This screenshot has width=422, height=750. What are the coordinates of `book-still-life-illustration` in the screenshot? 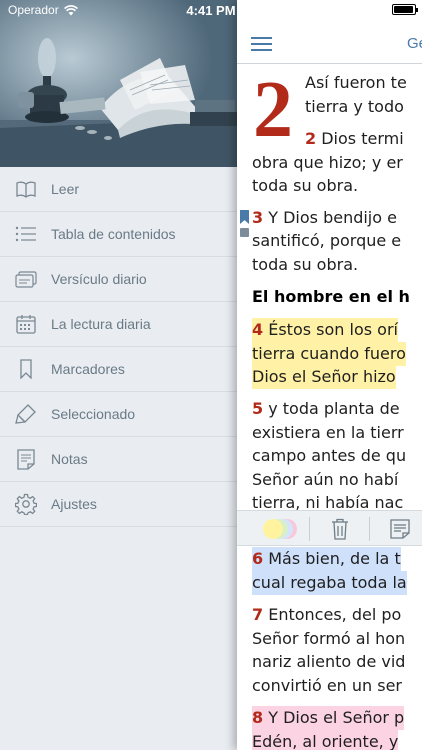 It's located at (118, 83).